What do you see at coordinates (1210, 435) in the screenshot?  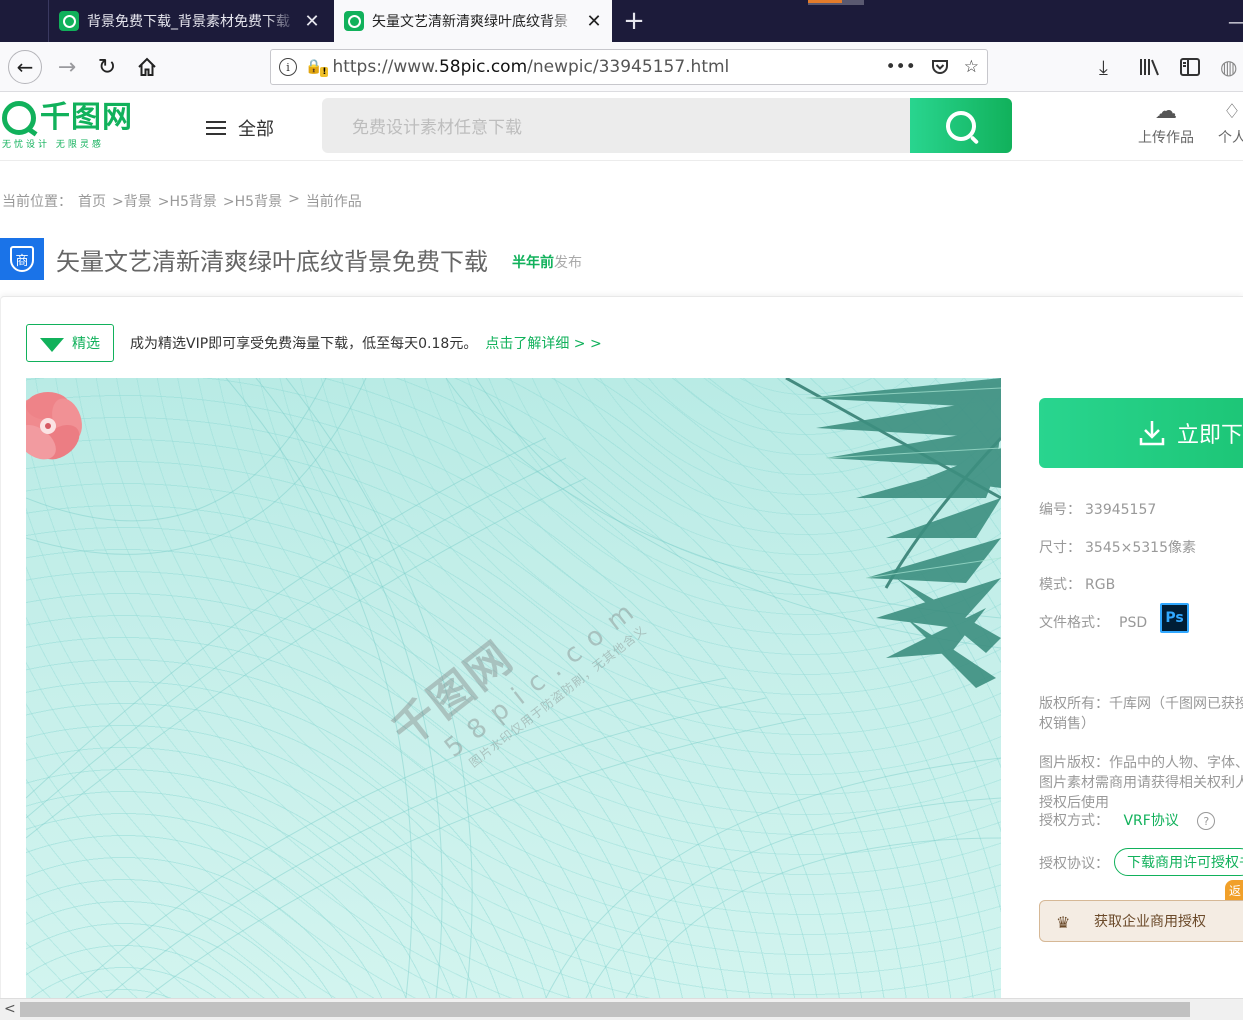 I see `download-now-label: 立即下载` at bounding box center [1210, 435].